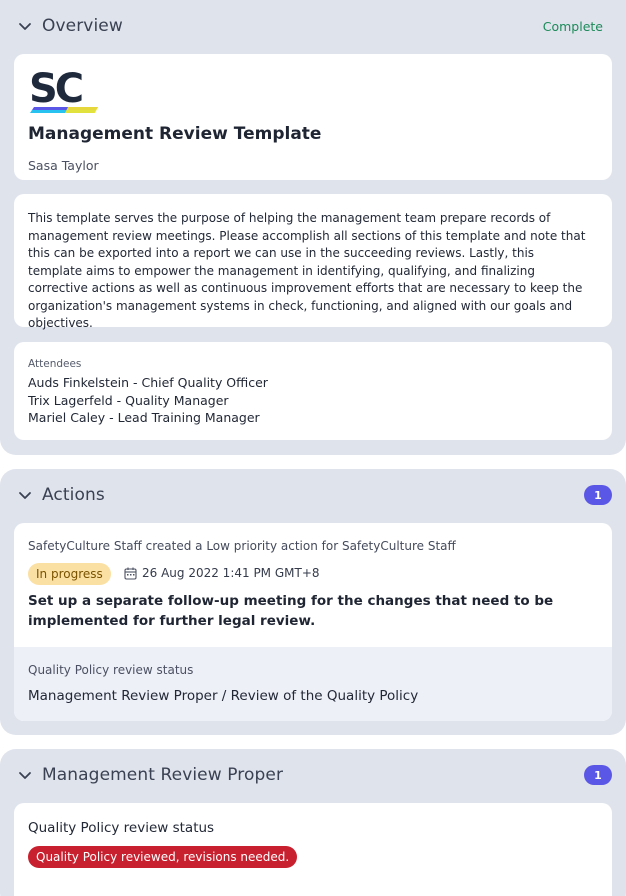 The width and height of the screenshot is (626, 896). I want to click on action-due-date: 26 Aug 2022 1:41 PM GMT+8, so click(231, 573).